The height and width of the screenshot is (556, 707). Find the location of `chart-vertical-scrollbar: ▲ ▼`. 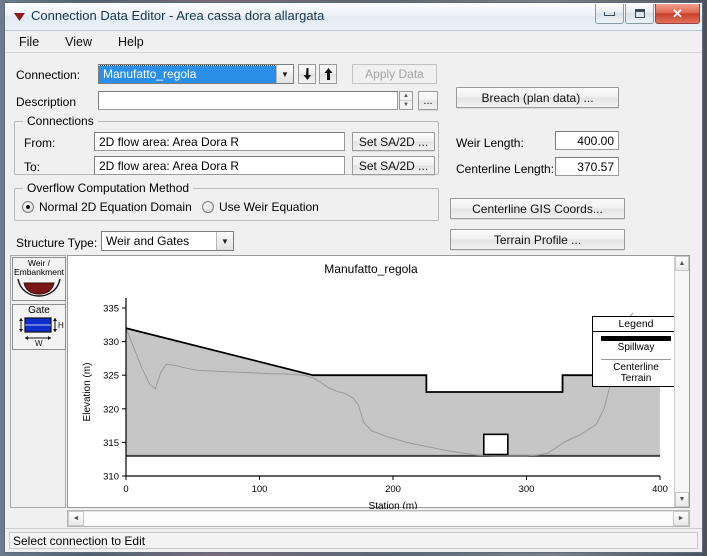

chart-vertical-scrollbar: ▲ ▼ is located at coordinates (681, 381).